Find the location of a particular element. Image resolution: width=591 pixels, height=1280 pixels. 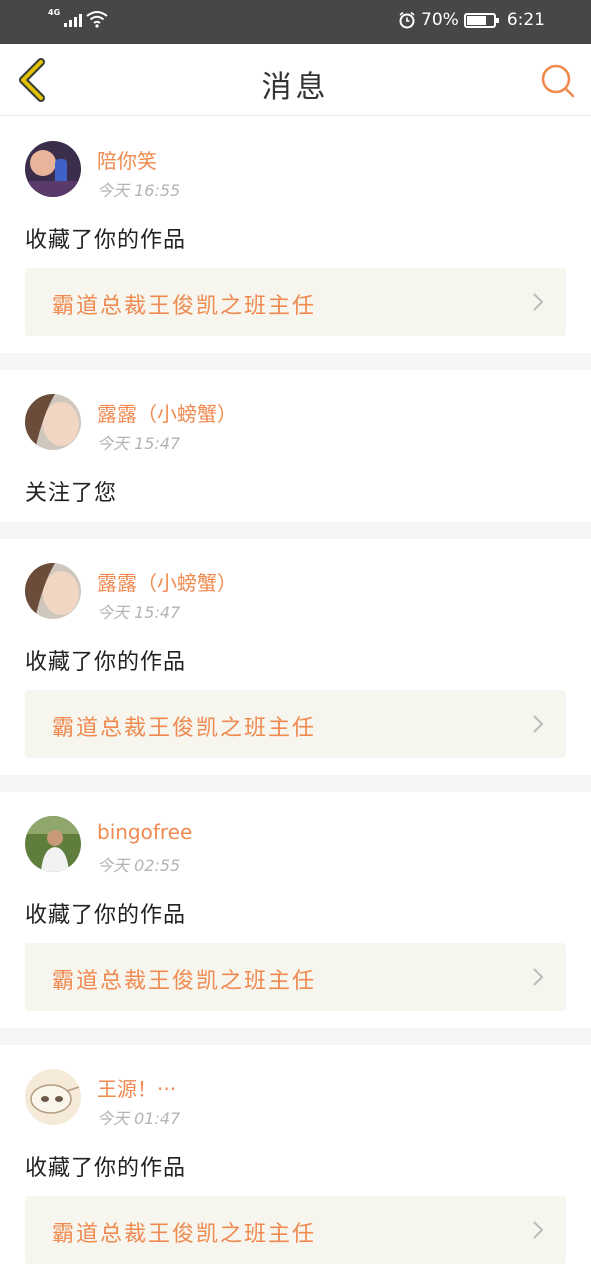

status-bar: 4G 70% 6:21 is located at coordinates (295, 22).